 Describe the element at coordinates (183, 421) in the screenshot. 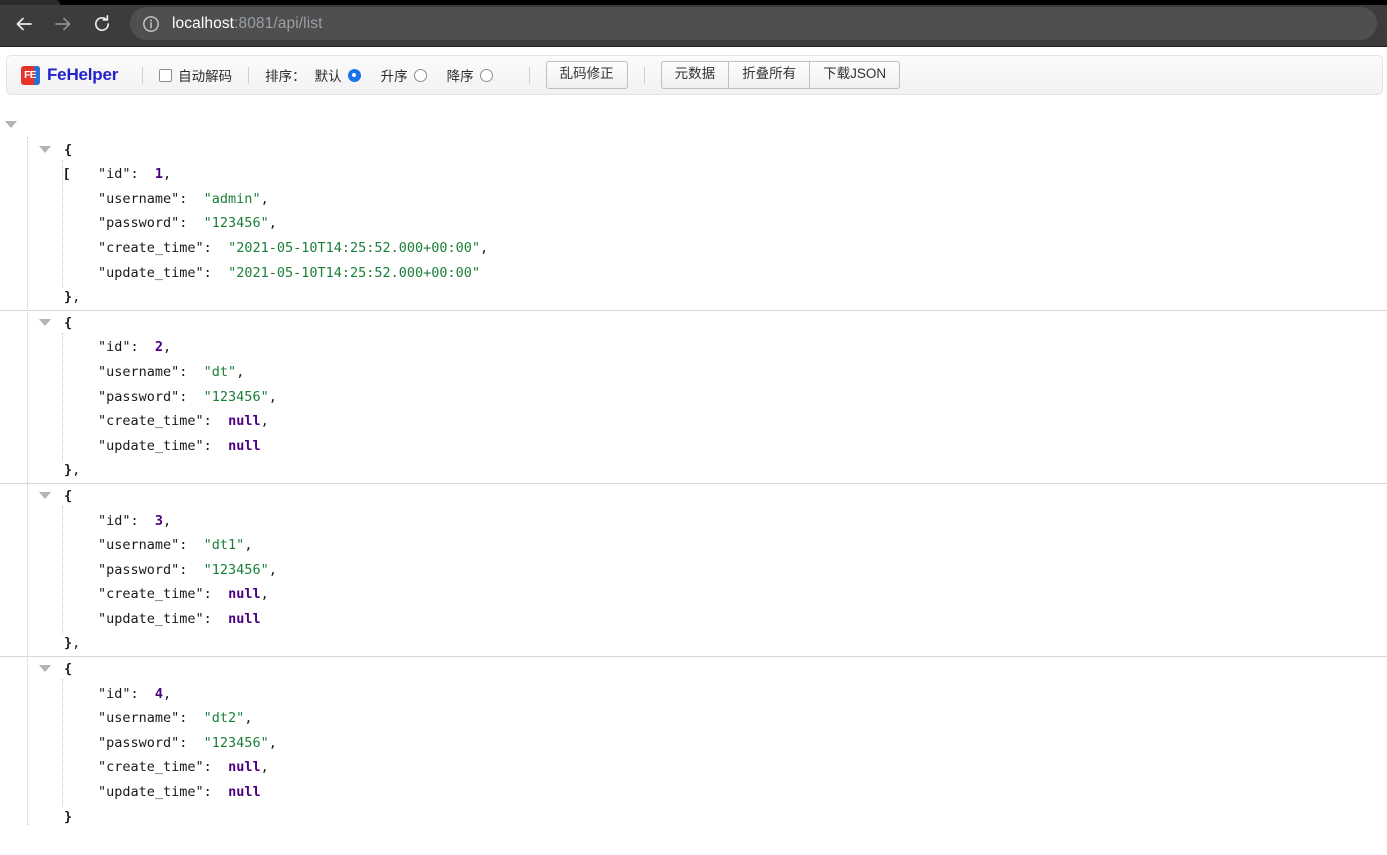

I see `json-property: "create_time": null,` at that location.